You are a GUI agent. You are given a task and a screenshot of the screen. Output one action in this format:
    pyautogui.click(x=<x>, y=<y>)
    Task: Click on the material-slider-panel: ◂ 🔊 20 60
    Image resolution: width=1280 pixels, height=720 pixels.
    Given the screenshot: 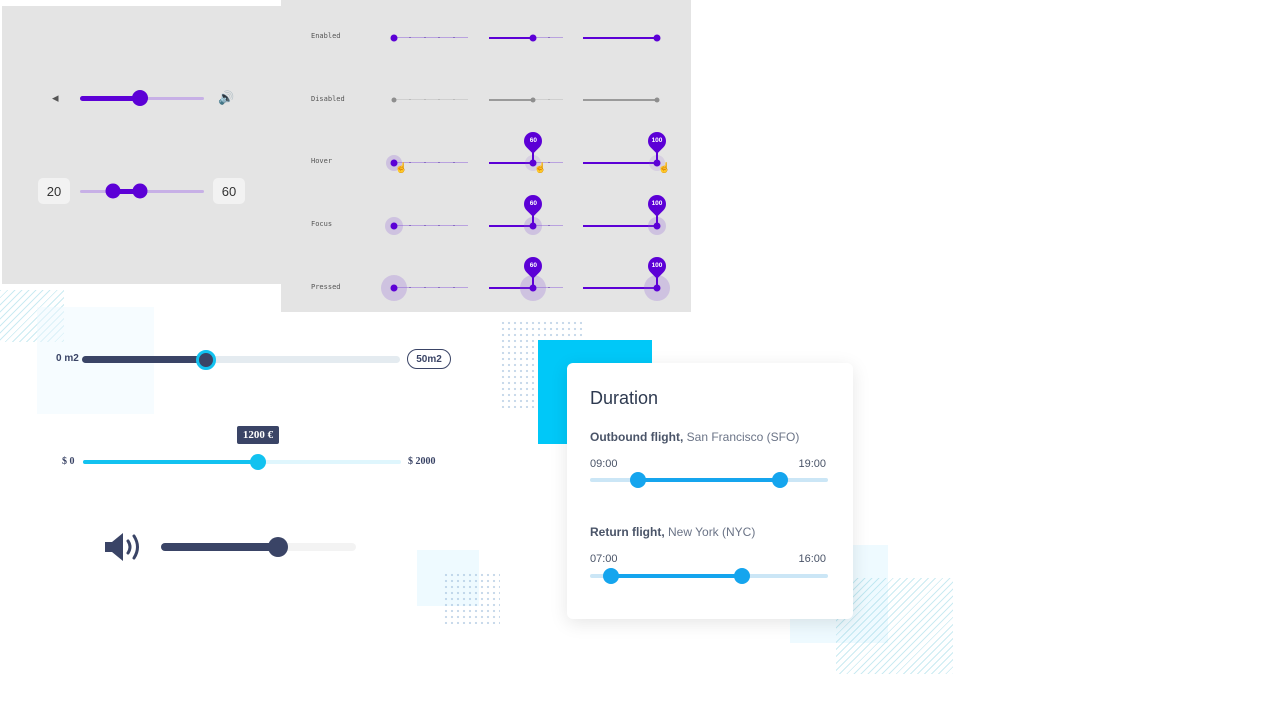 What is the action you would take?
    pyautogui.click(x=141, y=145)
    